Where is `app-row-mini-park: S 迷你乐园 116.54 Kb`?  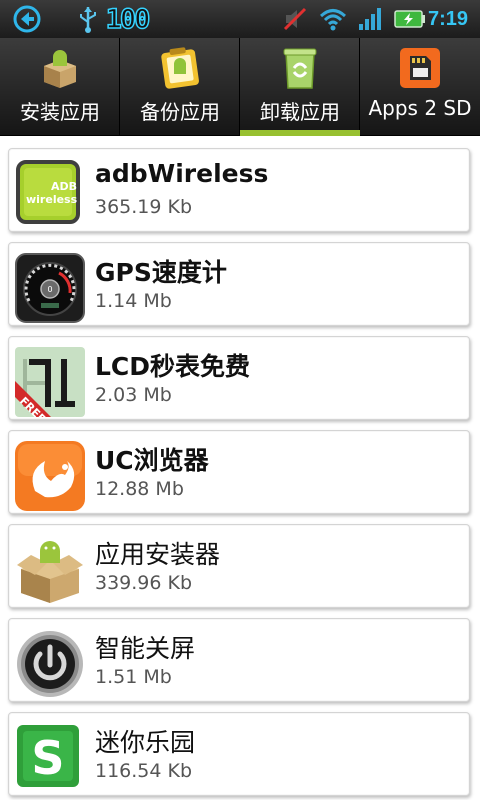 app-row-mini-park: S 迷你乐园 116.54 Kb is located at coordinates (239, 754).